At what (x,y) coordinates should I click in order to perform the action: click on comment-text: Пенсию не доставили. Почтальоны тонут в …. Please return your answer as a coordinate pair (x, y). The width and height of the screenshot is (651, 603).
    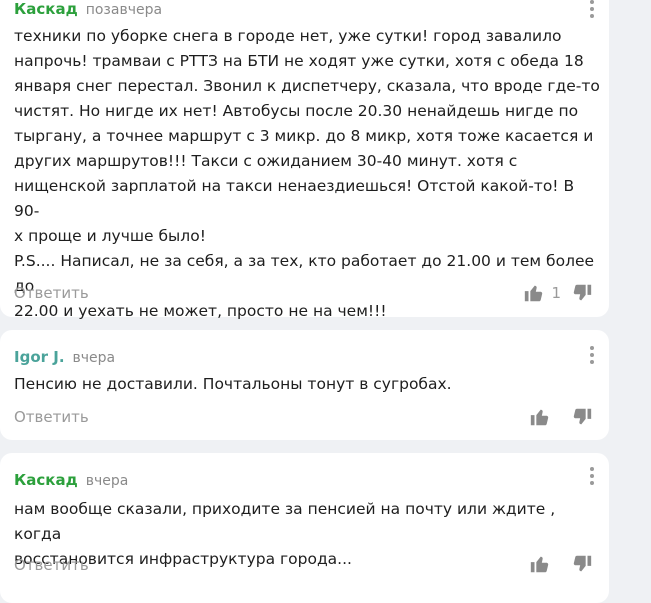
    Looking at the image, I should click on (309, 384).